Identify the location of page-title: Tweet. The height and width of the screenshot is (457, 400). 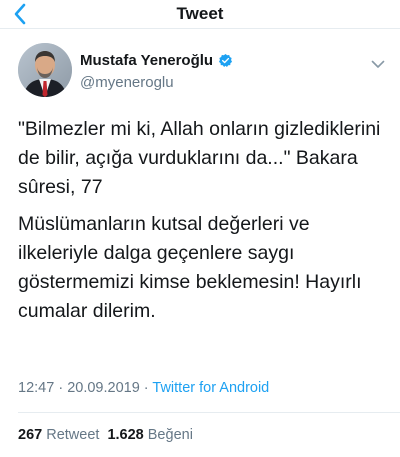
(200, 13).